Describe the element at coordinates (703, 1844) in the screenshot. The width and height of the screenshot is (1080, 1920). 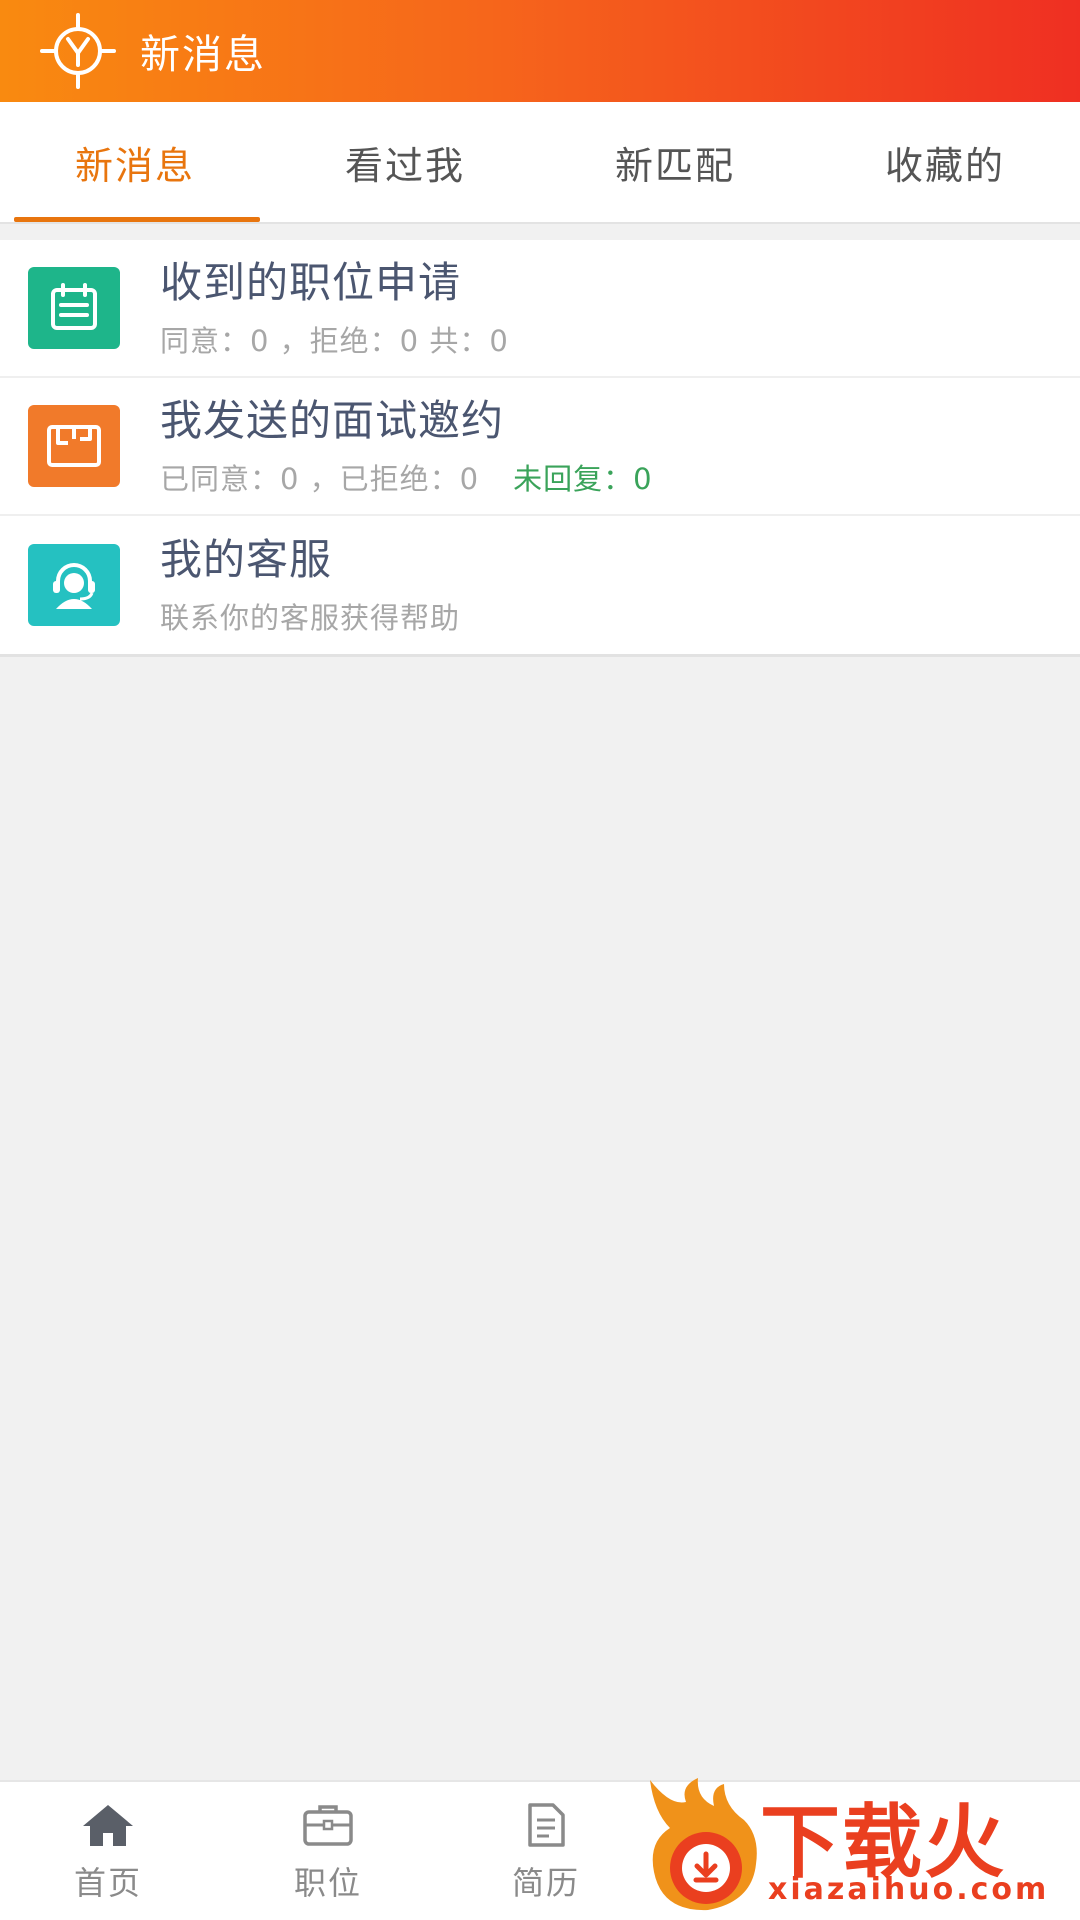
I see `flame-download-icon` at that location.